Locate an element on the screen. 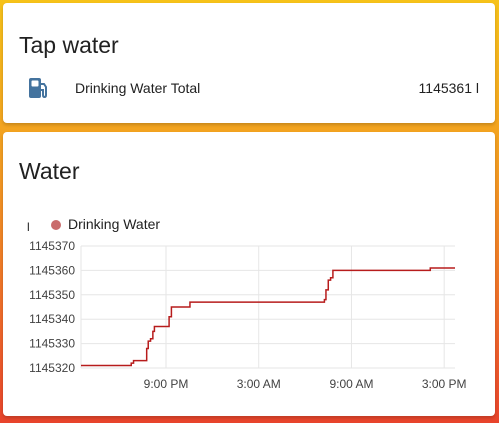  y-tick-label: 1145360 is located at coordinates (52, 270).